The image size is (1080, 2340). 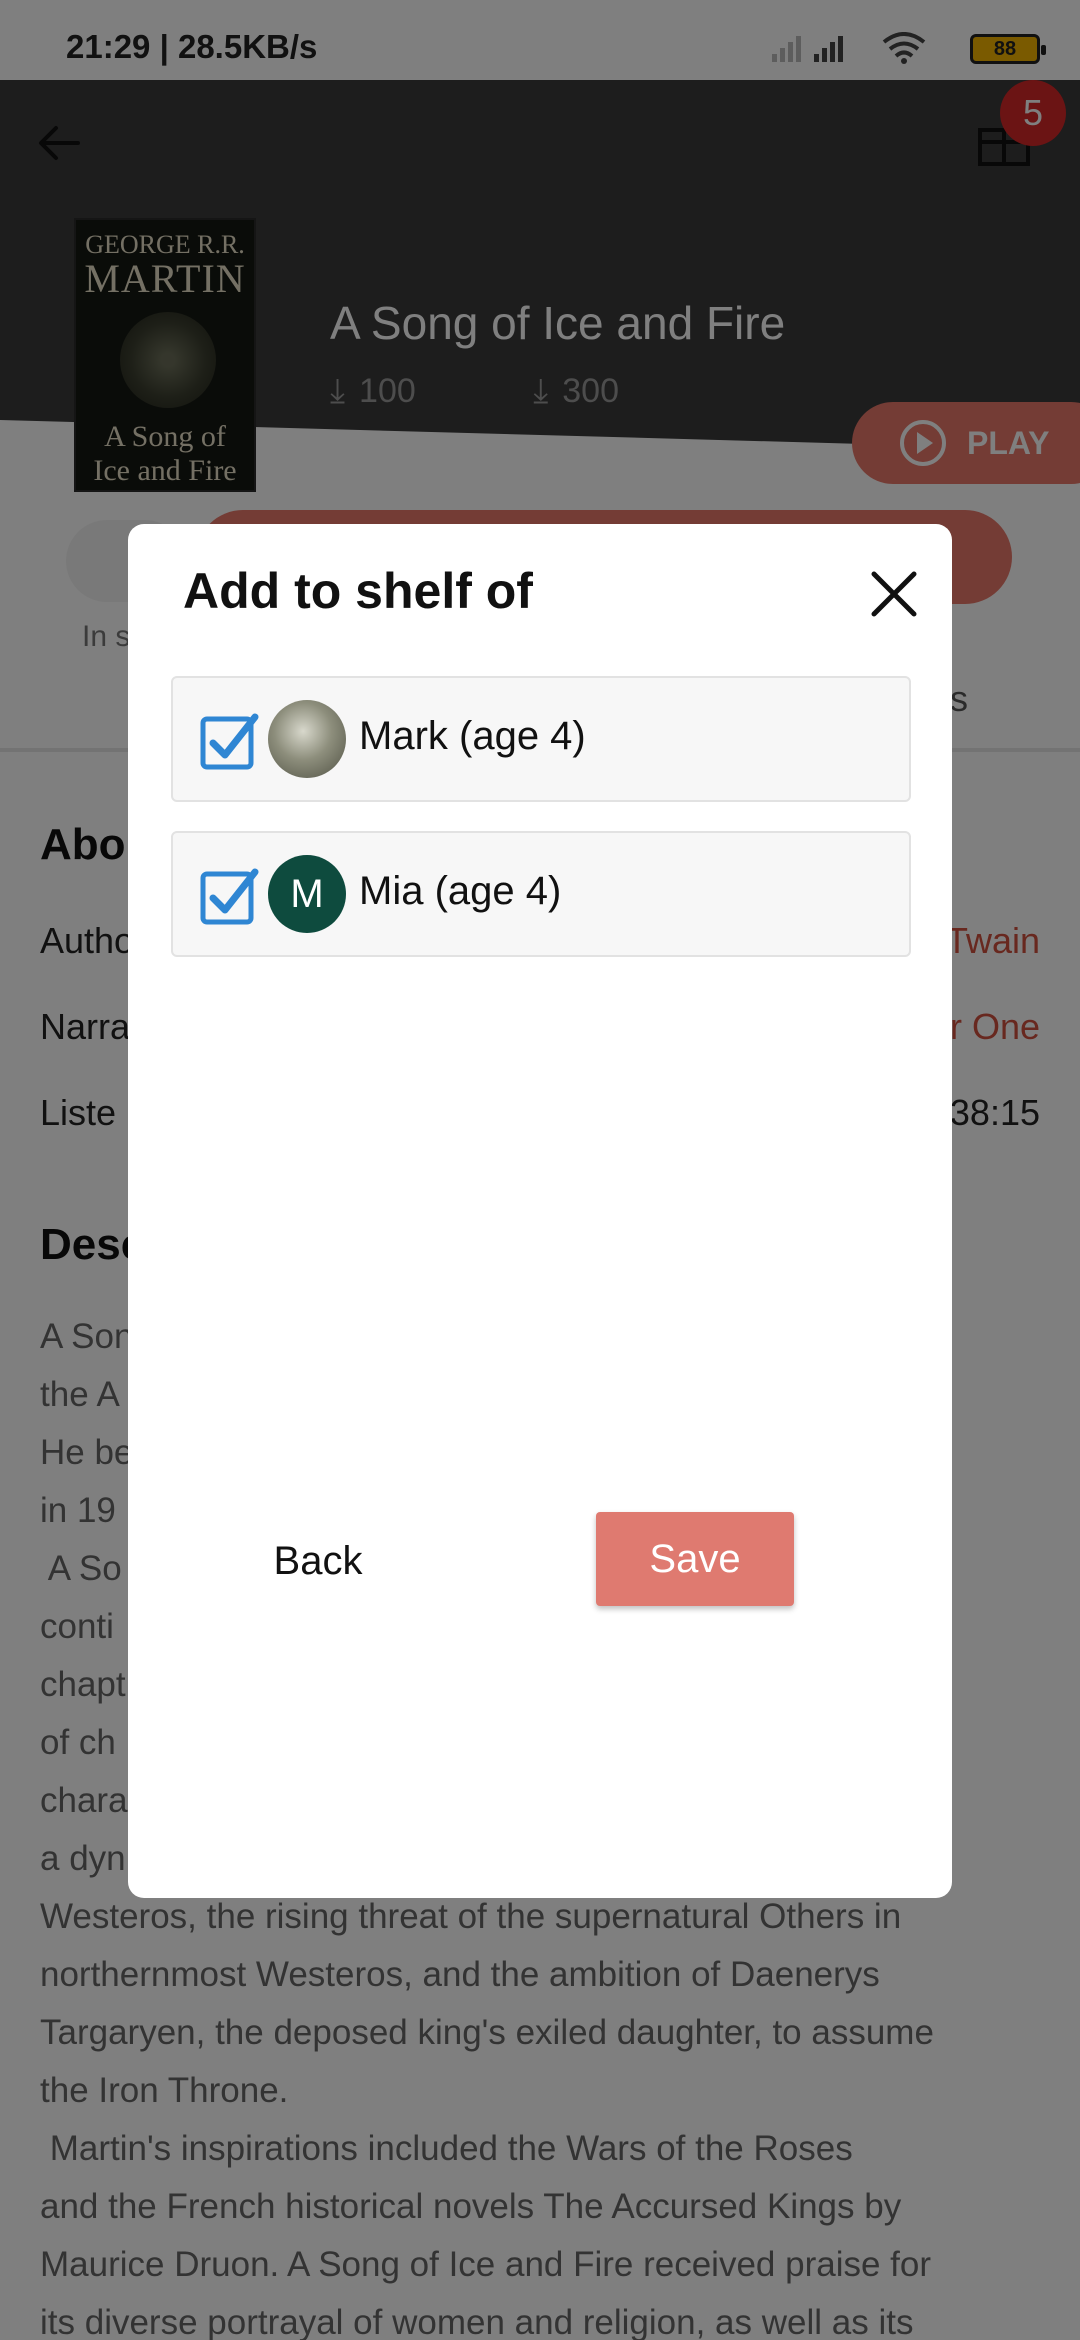 I want to click on person-name: Mark (age 4), so click(x=472, y=736).